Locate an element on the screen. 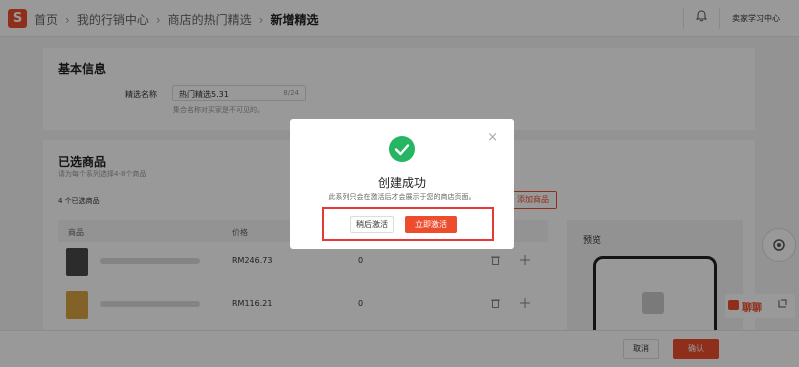 This screenshot has height=367, width=799. success-dialog: × 创建成功 此系列只会在激活后才会展示于您的商店页面。 稍后激活 立即激活 is located at coordinates (402, 184).